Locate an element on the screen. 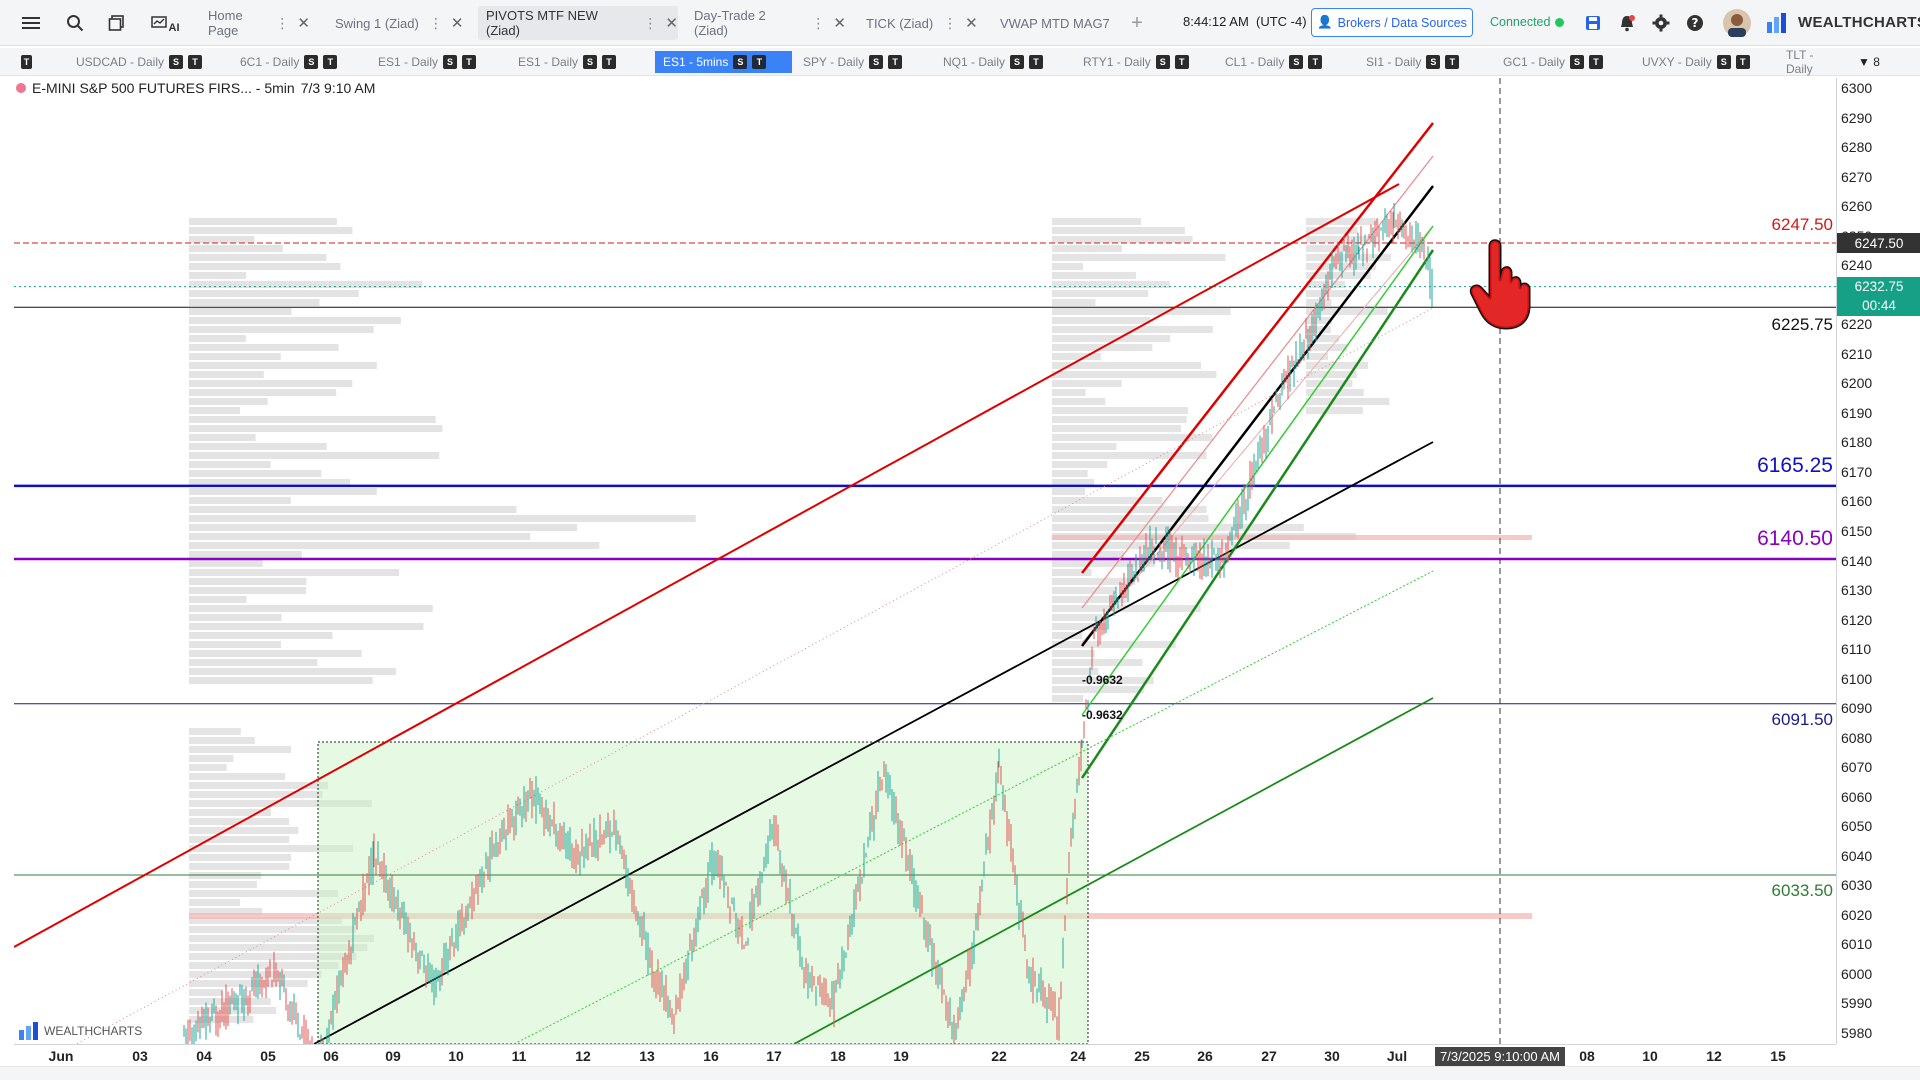 This screenshot has height=1080, width=1920. brokers-data-sources-button: 👤 Brokers / Data Sources is located at coordinates (1392, 22).